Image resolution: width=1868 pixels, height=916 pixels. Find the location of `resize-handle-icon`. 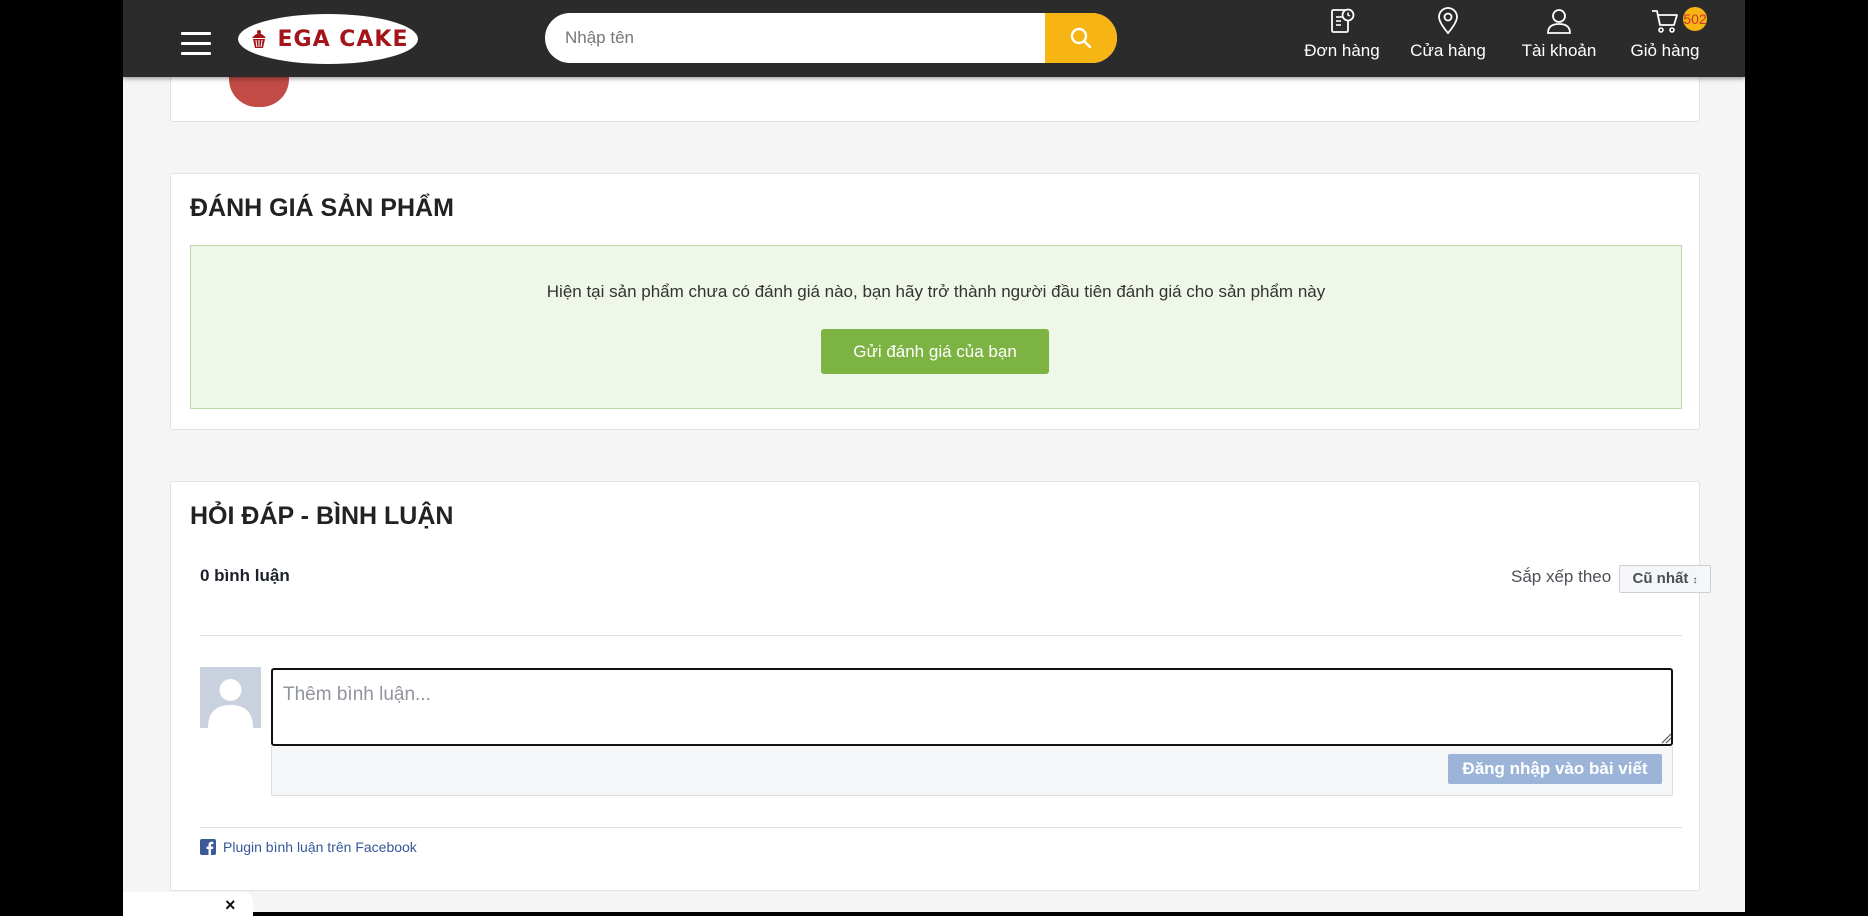

resize-handle-icon is located at coordinates (1666, 738).